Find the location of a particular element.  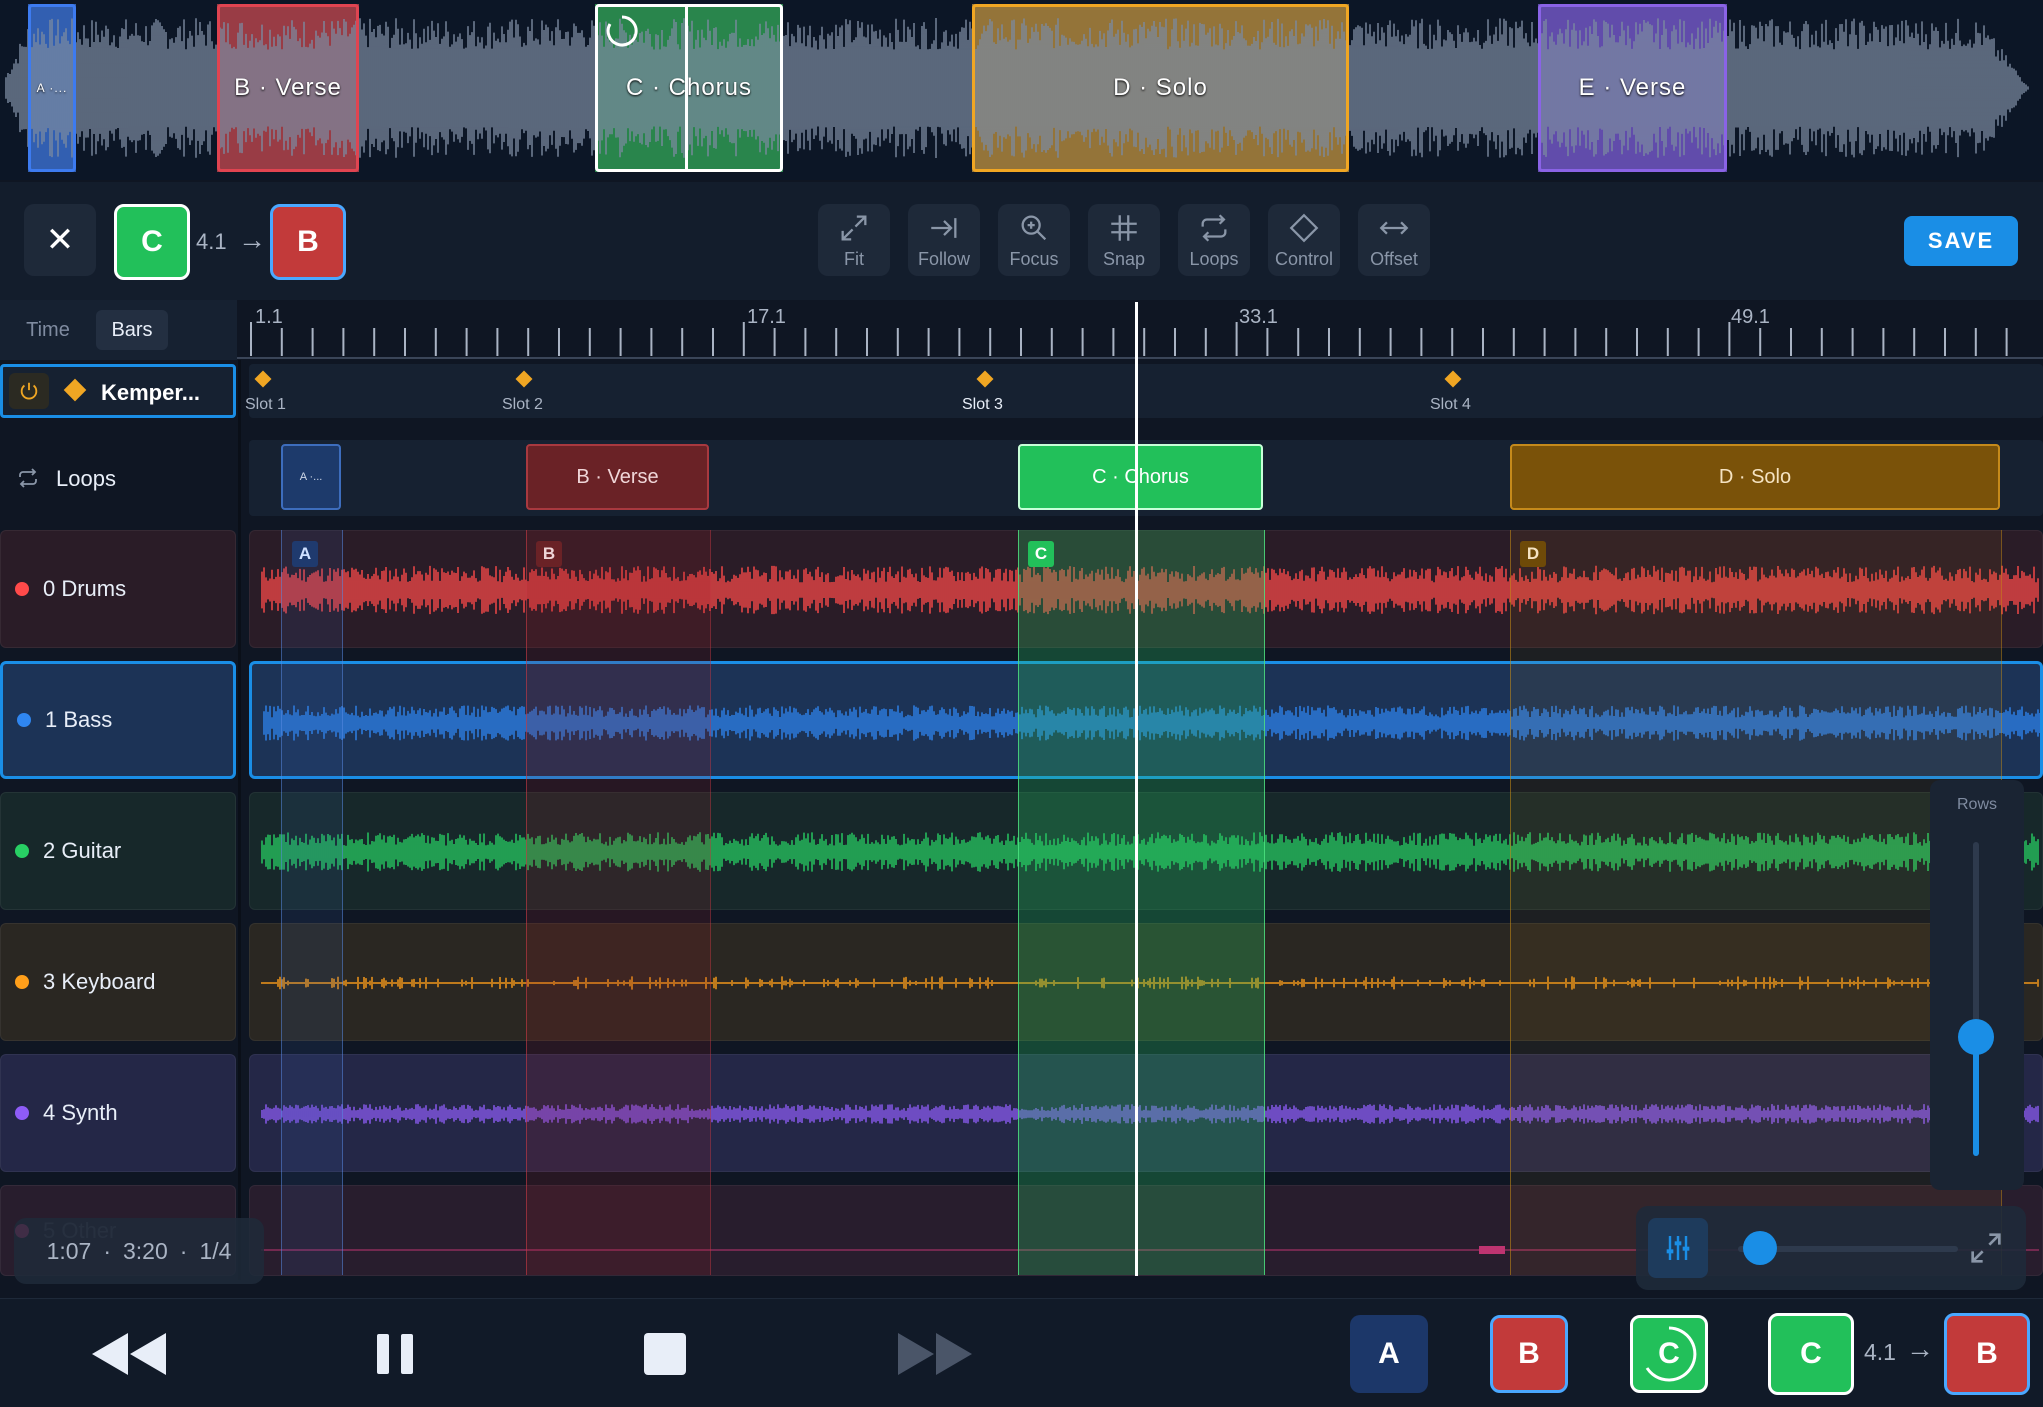

overview-section-d: D · Solo is located at coordinates (1160, 88).